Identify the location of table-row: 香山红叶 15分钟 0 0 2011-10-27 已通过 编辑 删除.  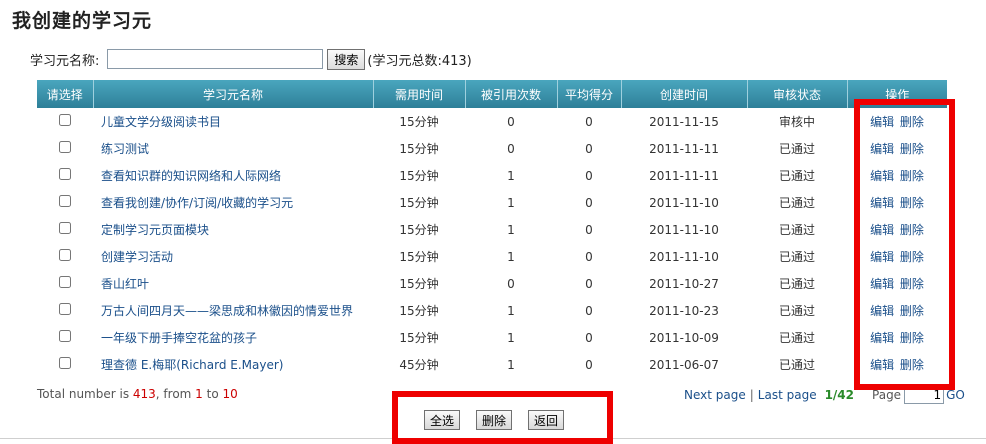
(492, 283).